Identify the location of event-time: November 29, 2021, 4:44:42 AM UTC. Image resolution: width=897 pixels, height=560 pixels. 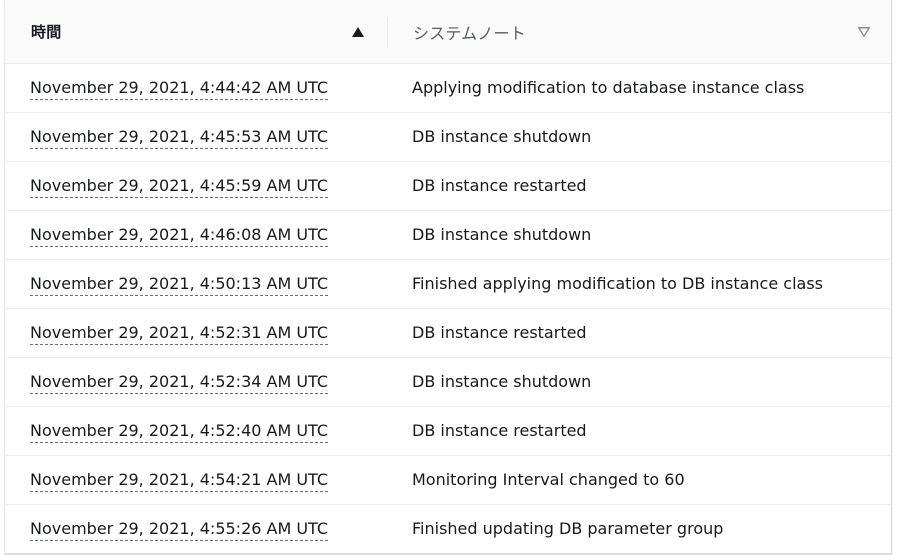
(179, 88).